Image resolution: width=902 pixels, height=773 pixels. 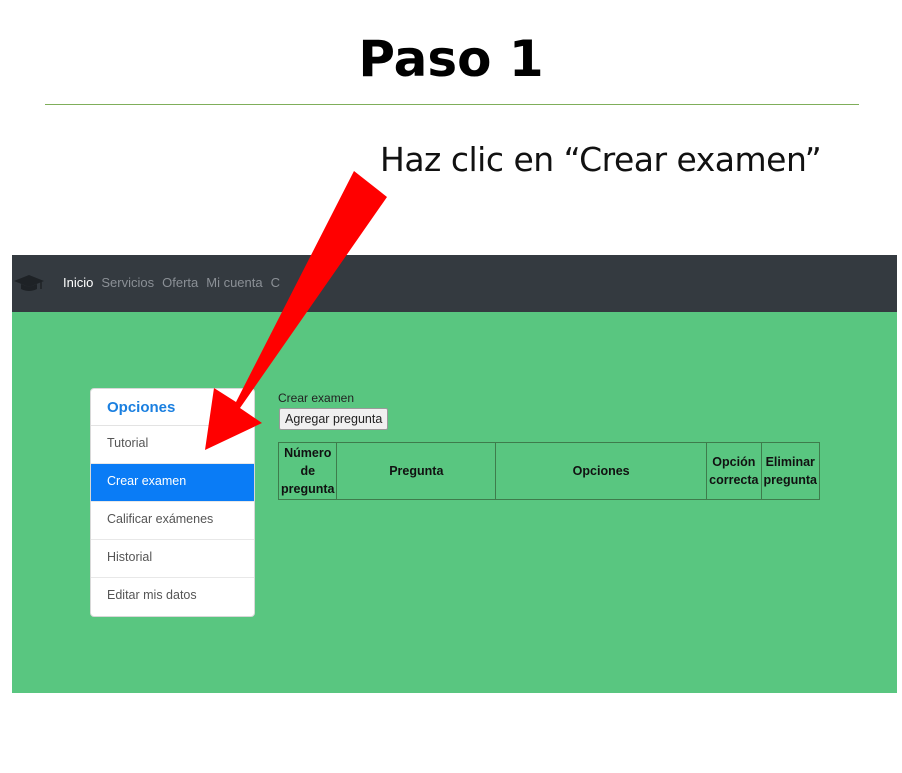 What do you see at coordinates (172, 483) in the screenshot?
I see `sidebar-item-crear-examen: Crear examen` at bounding box center [172, 483].